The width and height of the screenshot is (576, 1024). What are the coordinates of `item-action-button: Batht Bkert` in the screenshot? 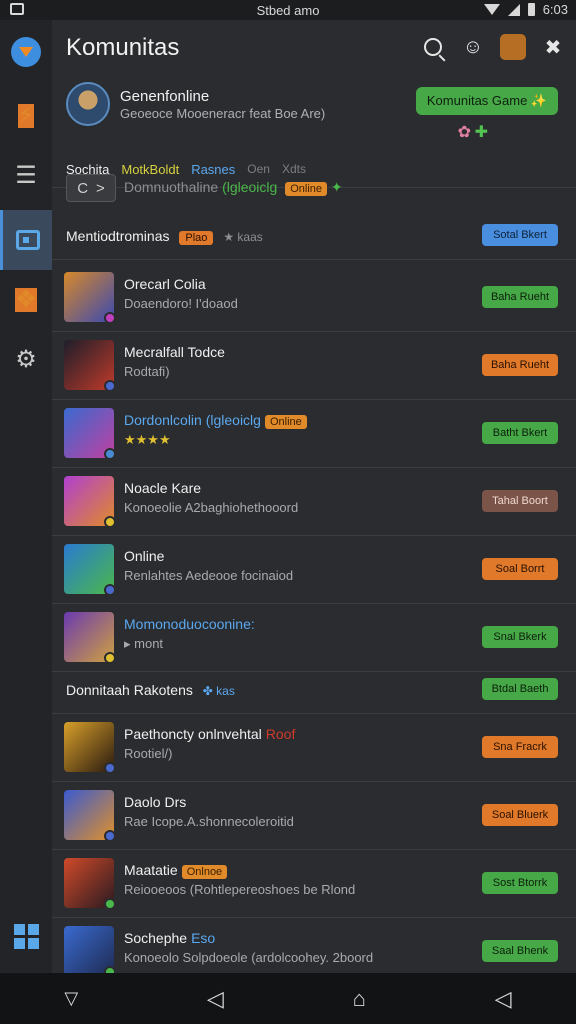 It's located at (520, 433).